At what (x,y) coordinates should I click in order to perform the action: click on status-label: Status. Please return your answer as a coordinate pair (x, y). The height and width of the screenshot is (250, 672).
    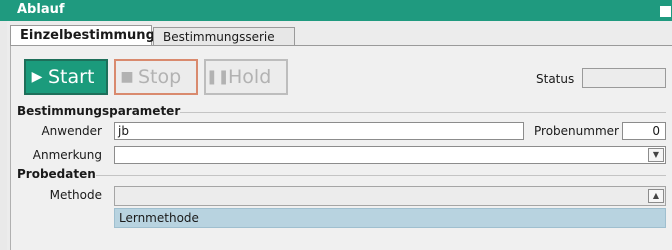
    Looking at the image, I should click on (555, 79).